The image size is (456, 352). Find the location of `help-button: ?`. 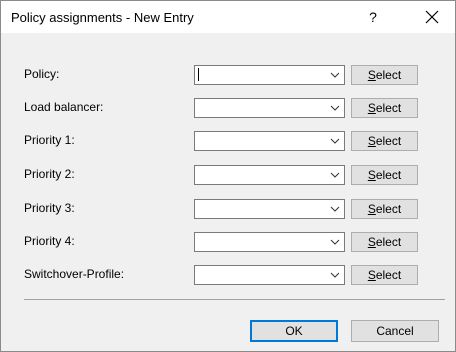

help-button: ? is located at coordinates (373, 17).